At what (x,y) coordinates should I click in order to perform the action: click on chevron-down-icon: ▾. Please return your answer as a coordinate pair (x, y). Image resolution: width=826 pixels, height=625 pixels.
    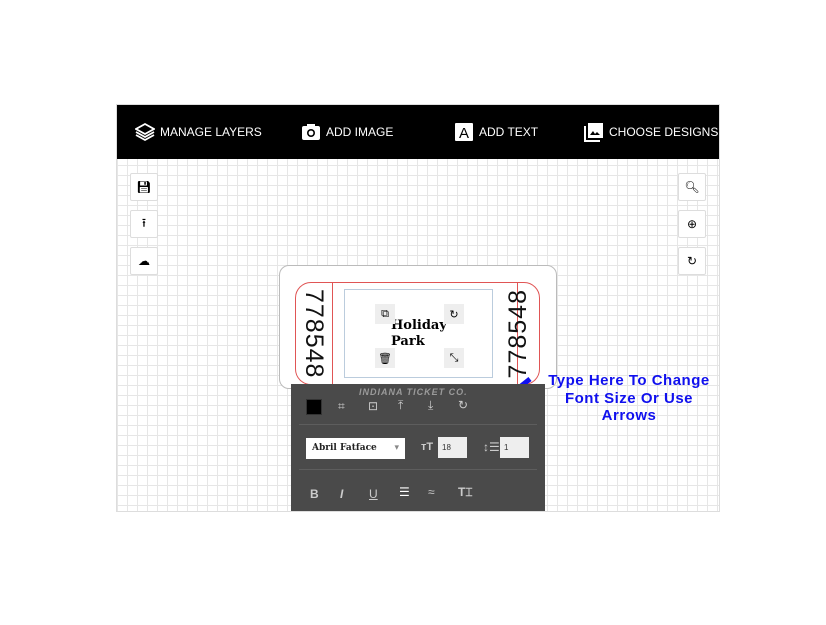
    Looking at the image, I should click on (396, 448).